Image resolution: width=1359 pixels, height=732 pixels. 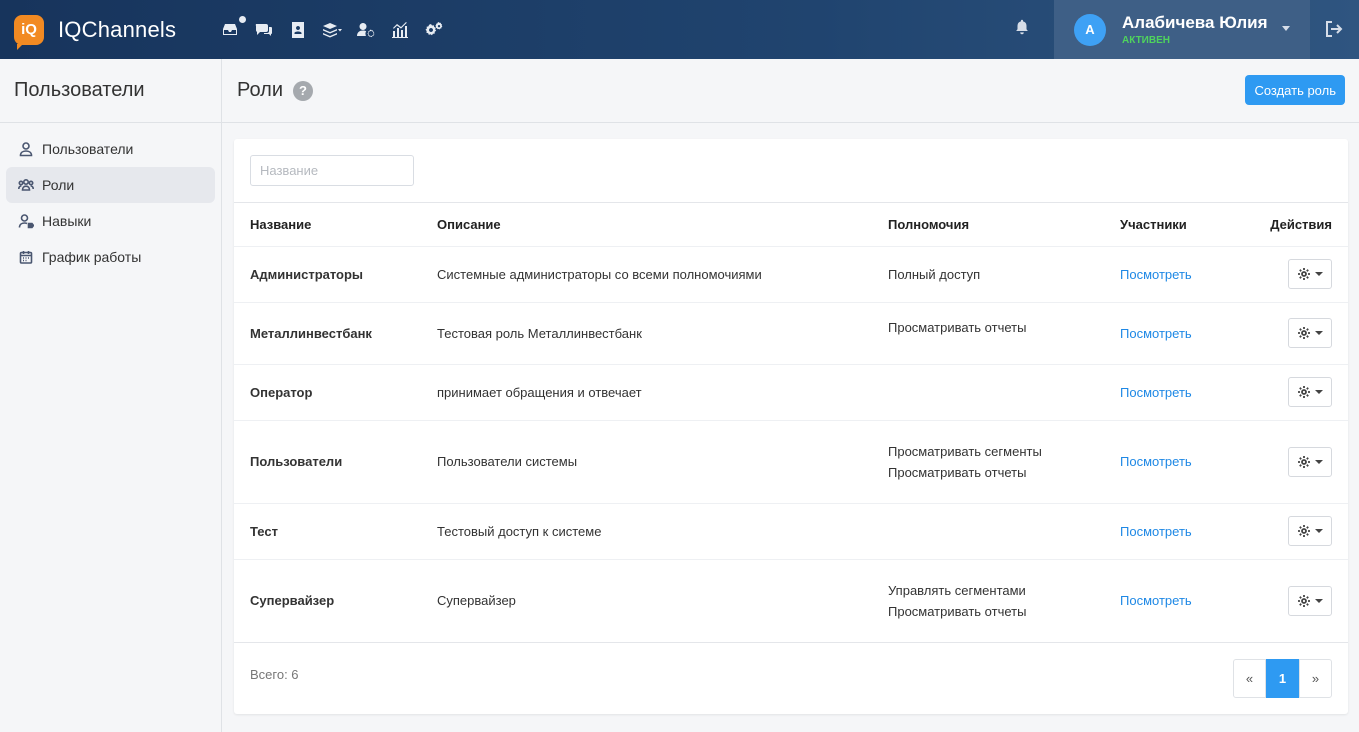 I want to click on sidebar-item-schedule: График работы, so click(x=110, y=257).